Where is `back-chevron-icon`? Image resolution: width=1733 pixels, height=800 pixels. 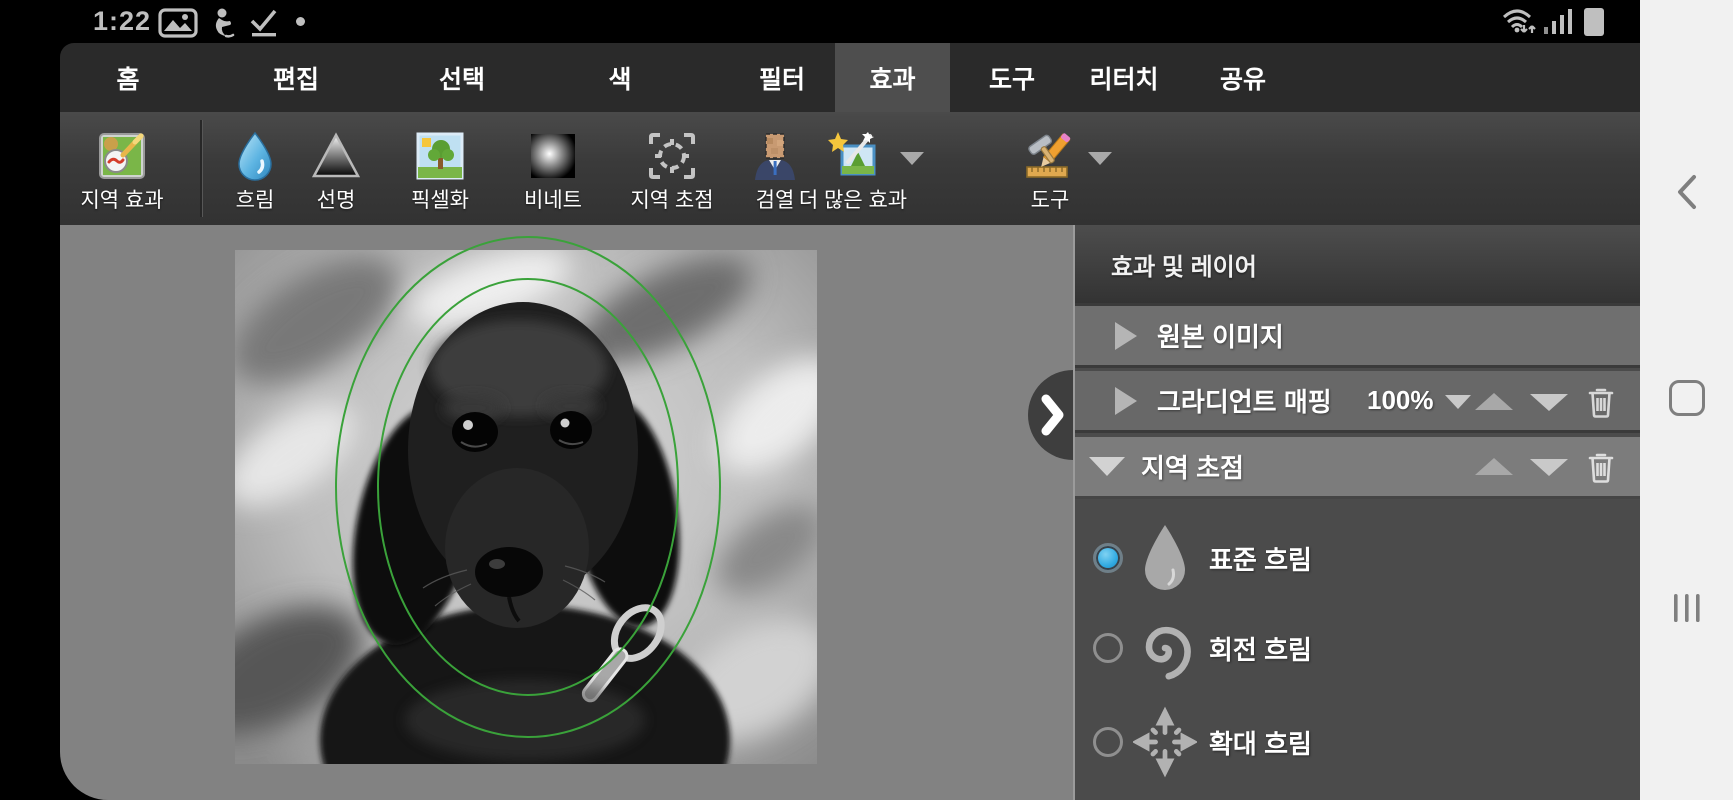
back-chevron-icon is located at coordinates (1686, 192).